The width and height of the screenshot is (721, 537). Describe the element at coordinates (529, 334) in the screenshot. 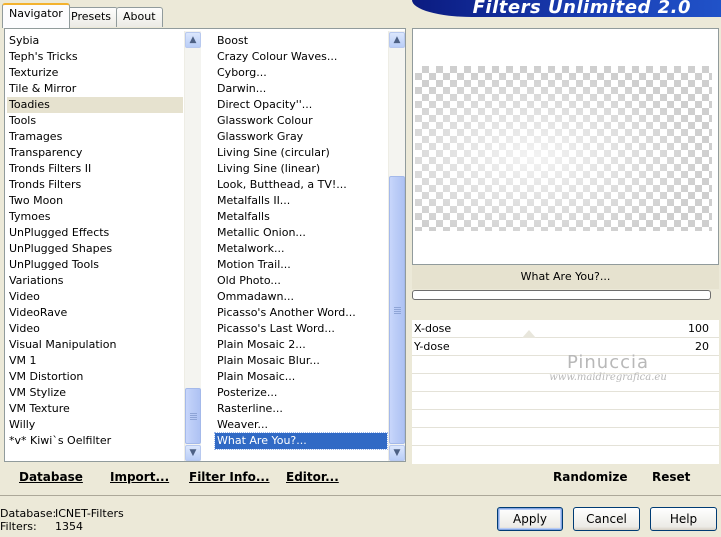

I see `slider-marker-icon` at that location.